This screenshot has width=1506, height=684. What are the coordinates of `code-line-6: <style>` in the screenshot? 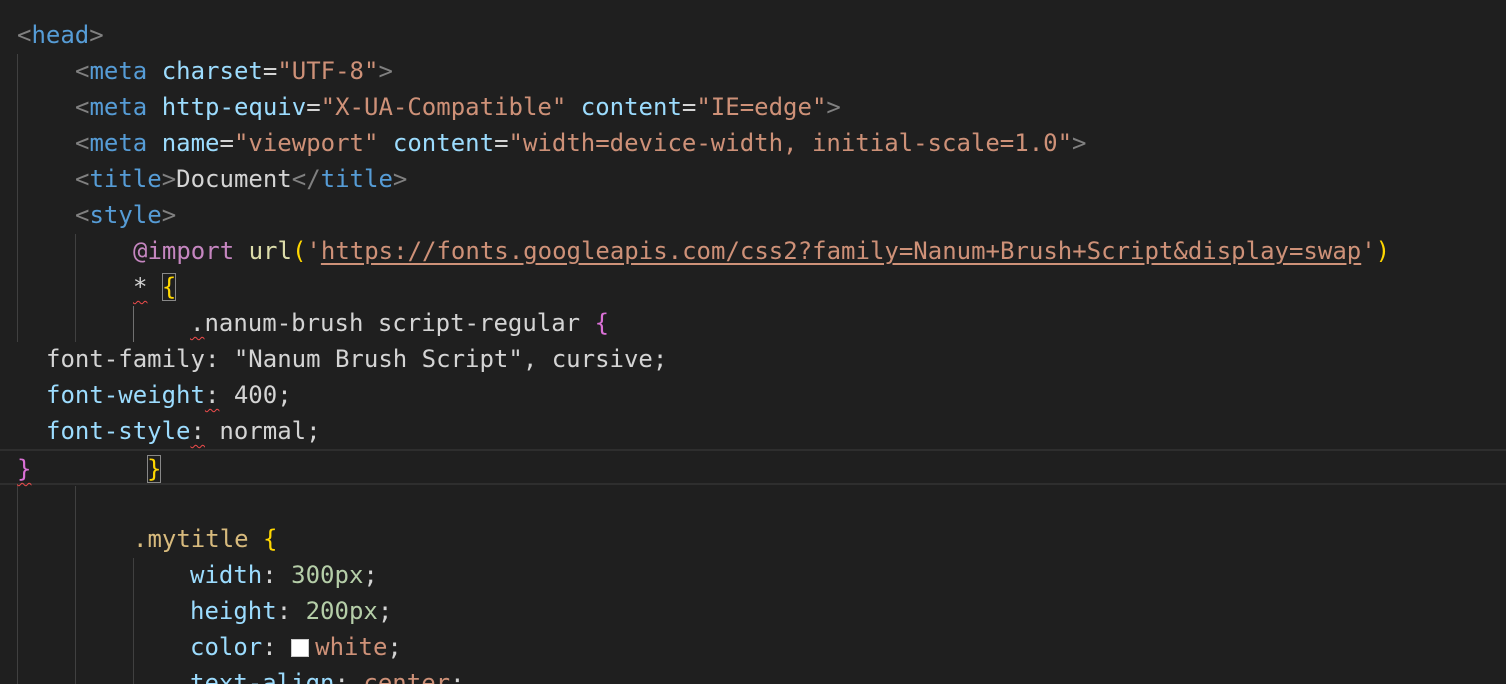 It's located at (753, 215).